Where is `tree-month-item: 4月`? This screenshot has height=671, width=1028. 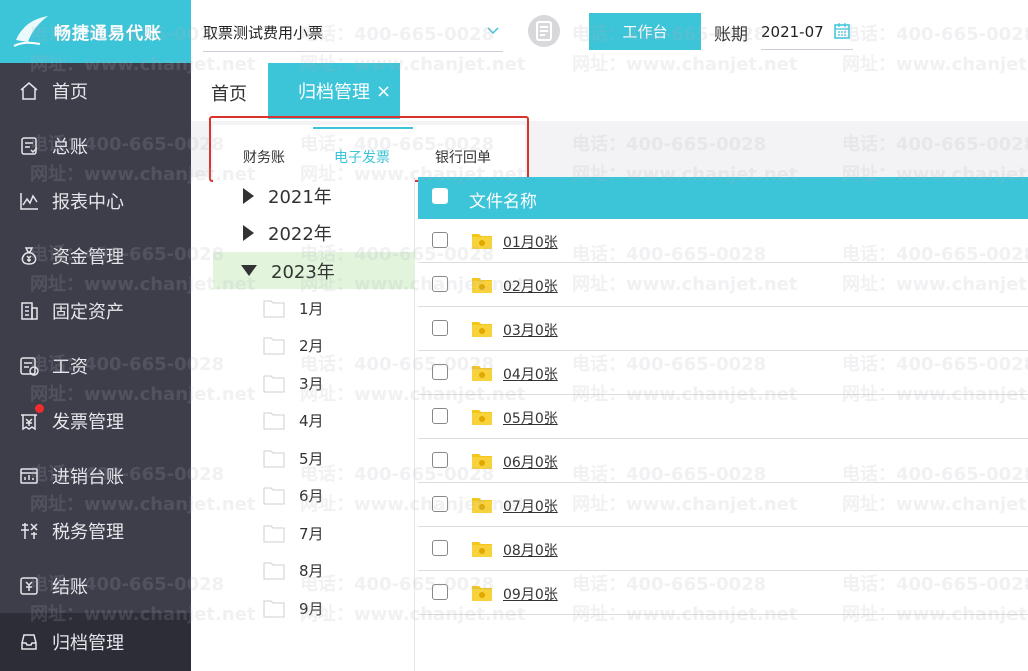
tree-month-item: 4月 is located at coordinates (293, 420).